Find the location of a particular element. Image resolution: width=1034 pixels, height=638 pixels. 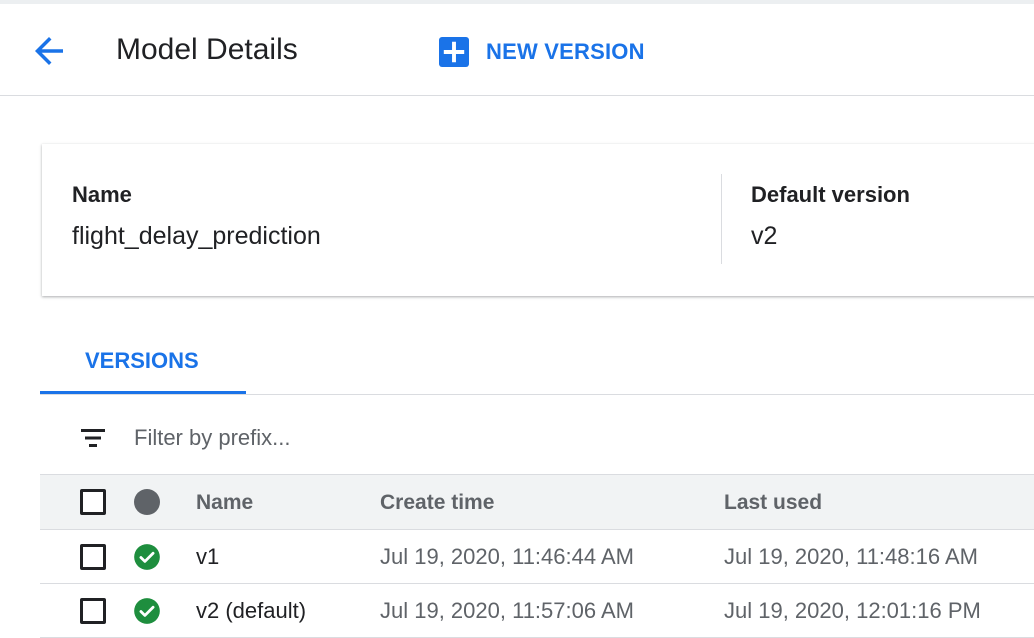

create-time: Jul 19, 2020, 11:46:44 AM is located at coordinates (507, 556).